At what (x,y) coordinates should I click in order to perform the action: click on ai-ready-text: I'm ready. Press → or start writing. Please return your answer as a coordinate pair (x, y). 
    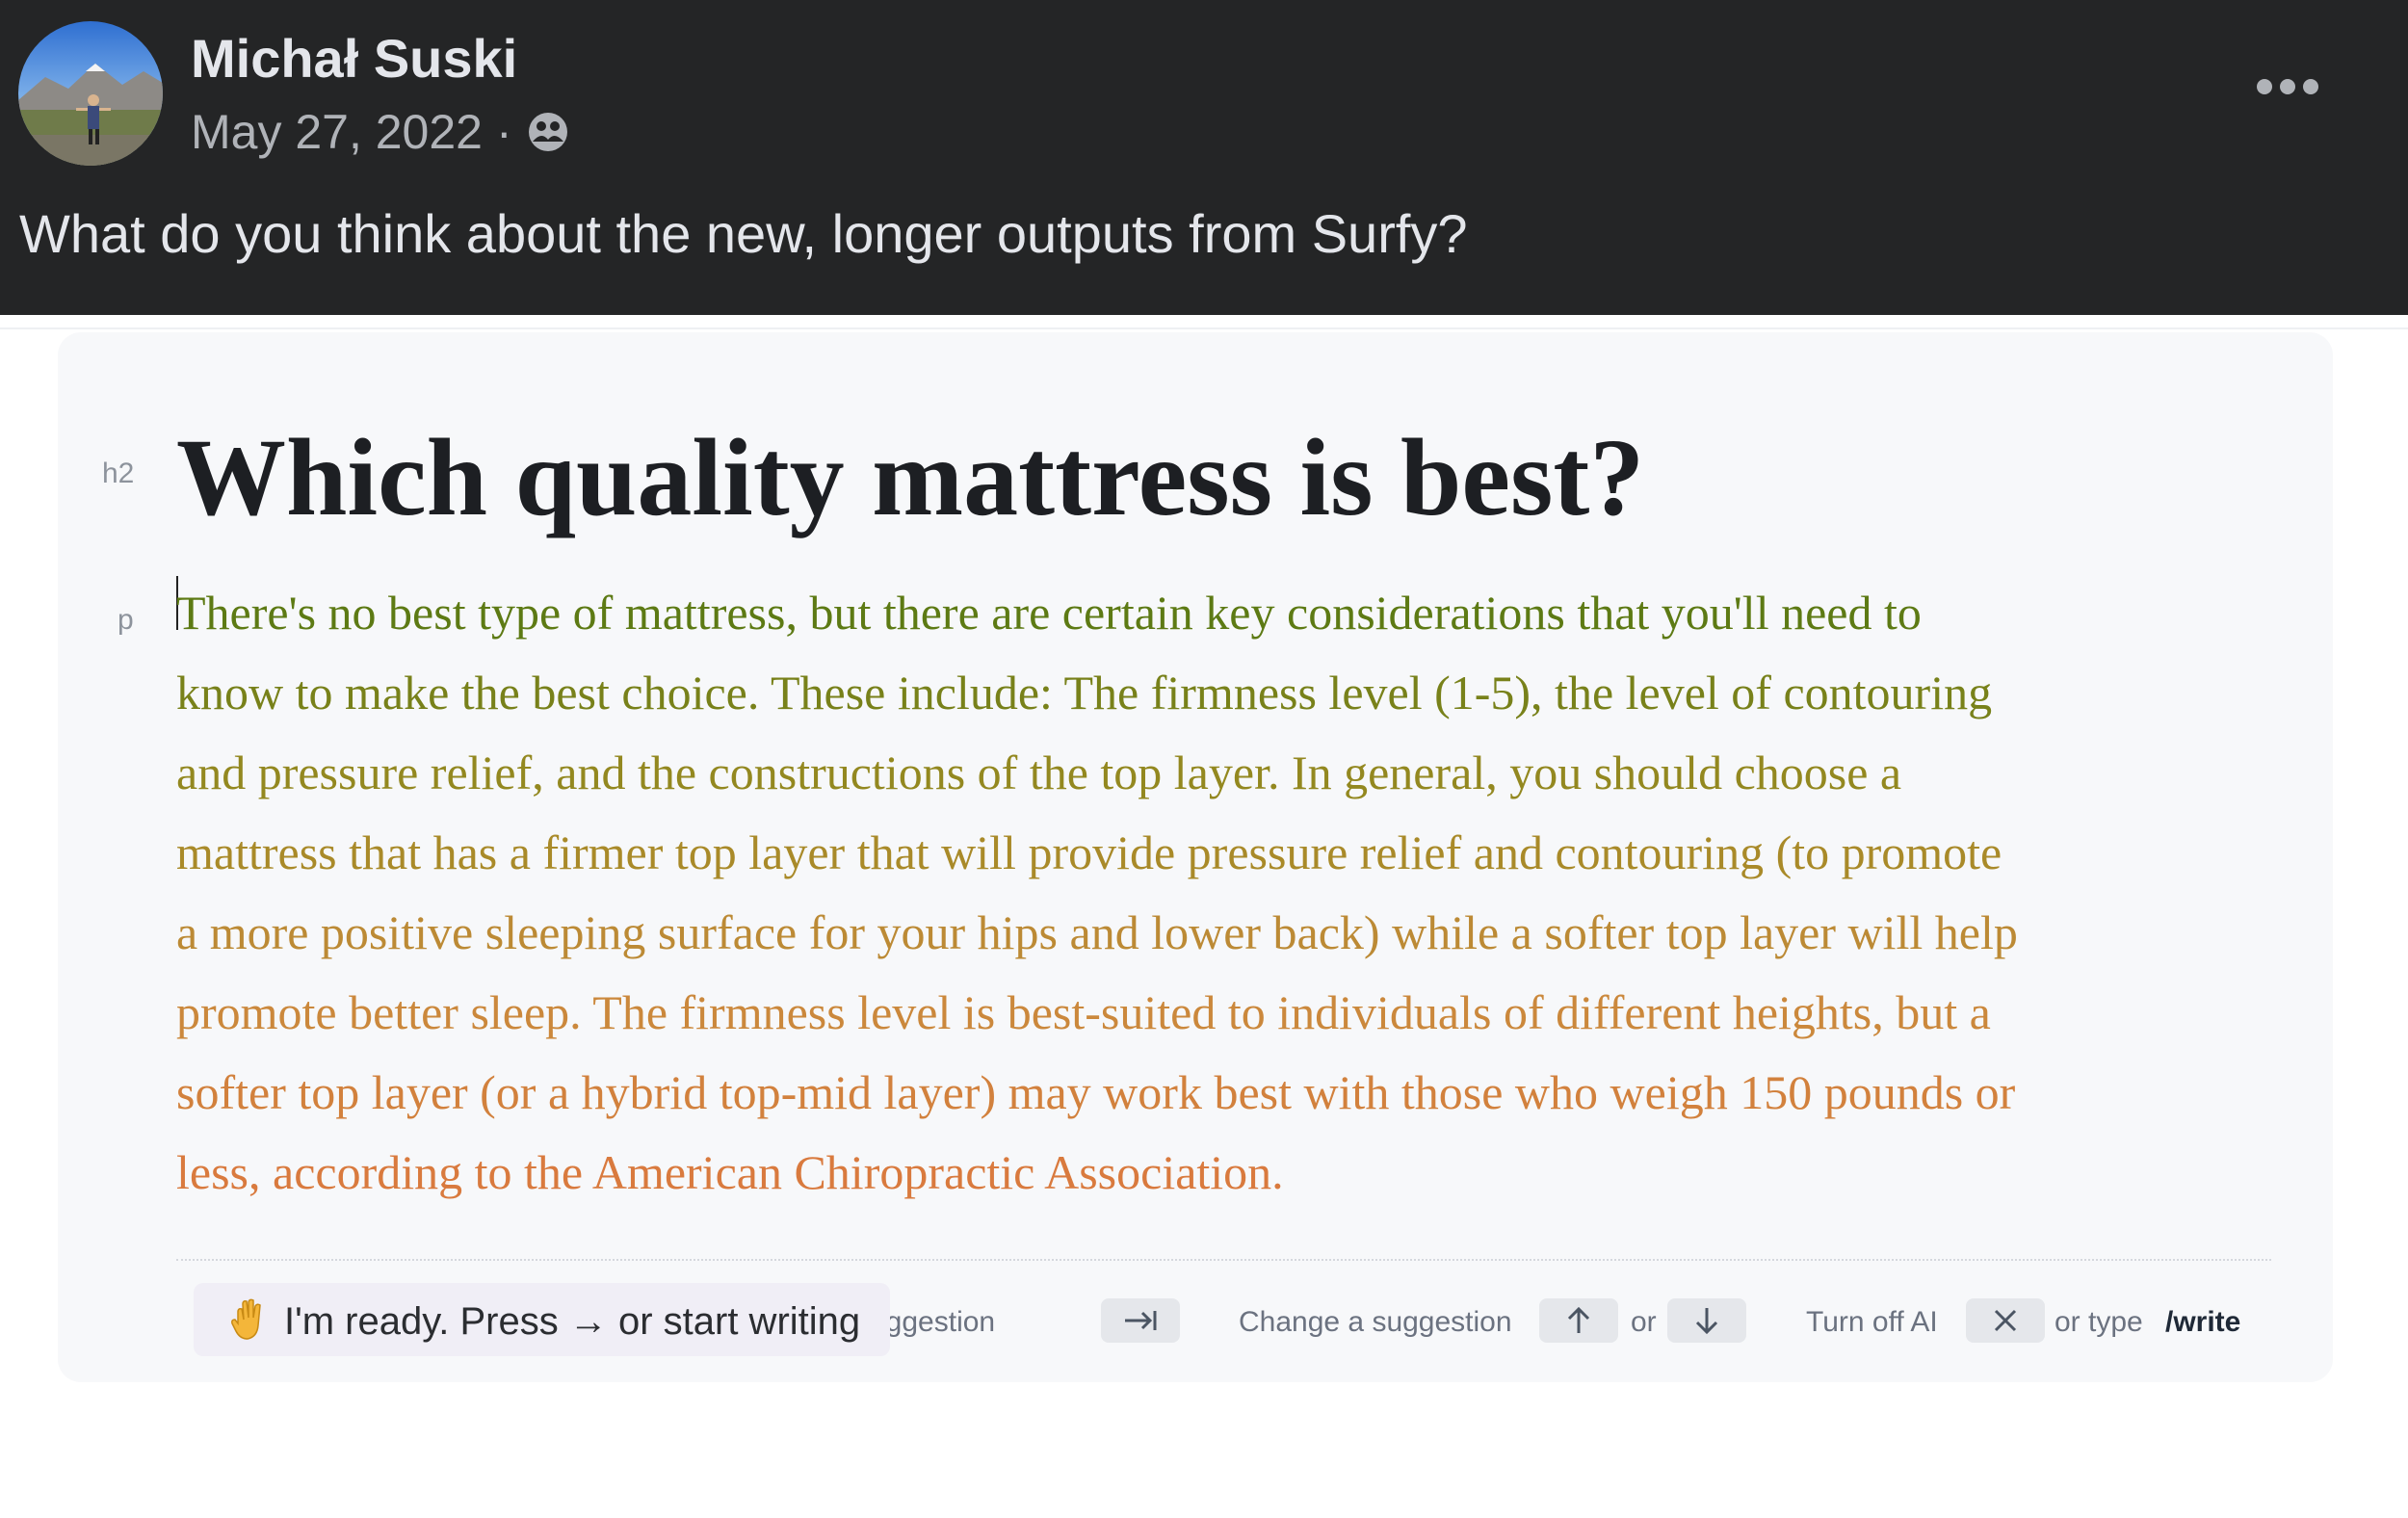
    Looking at the image, I should click on (572, 1321).